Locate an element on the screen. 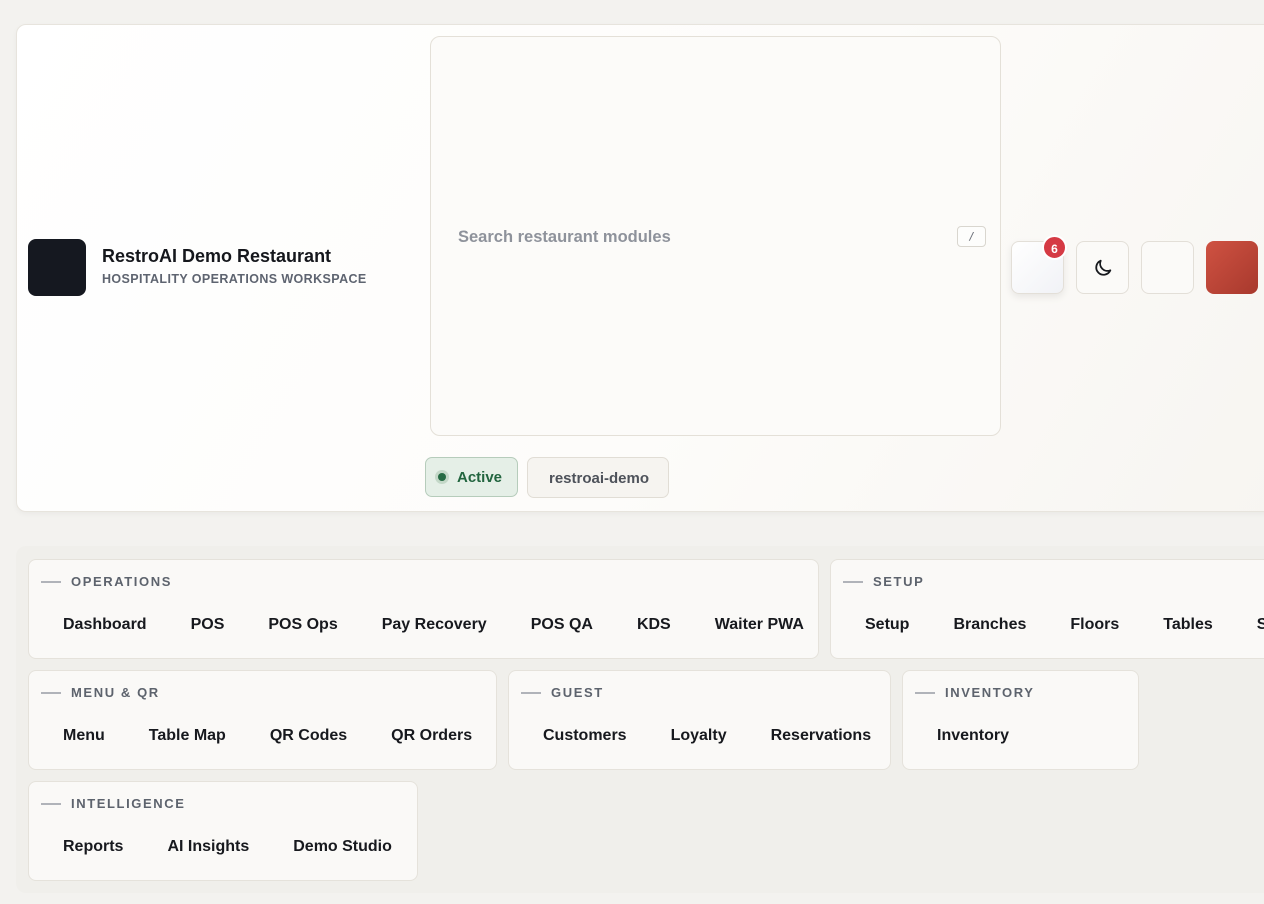  status-dot-icon is located at coordinates (442, 477).